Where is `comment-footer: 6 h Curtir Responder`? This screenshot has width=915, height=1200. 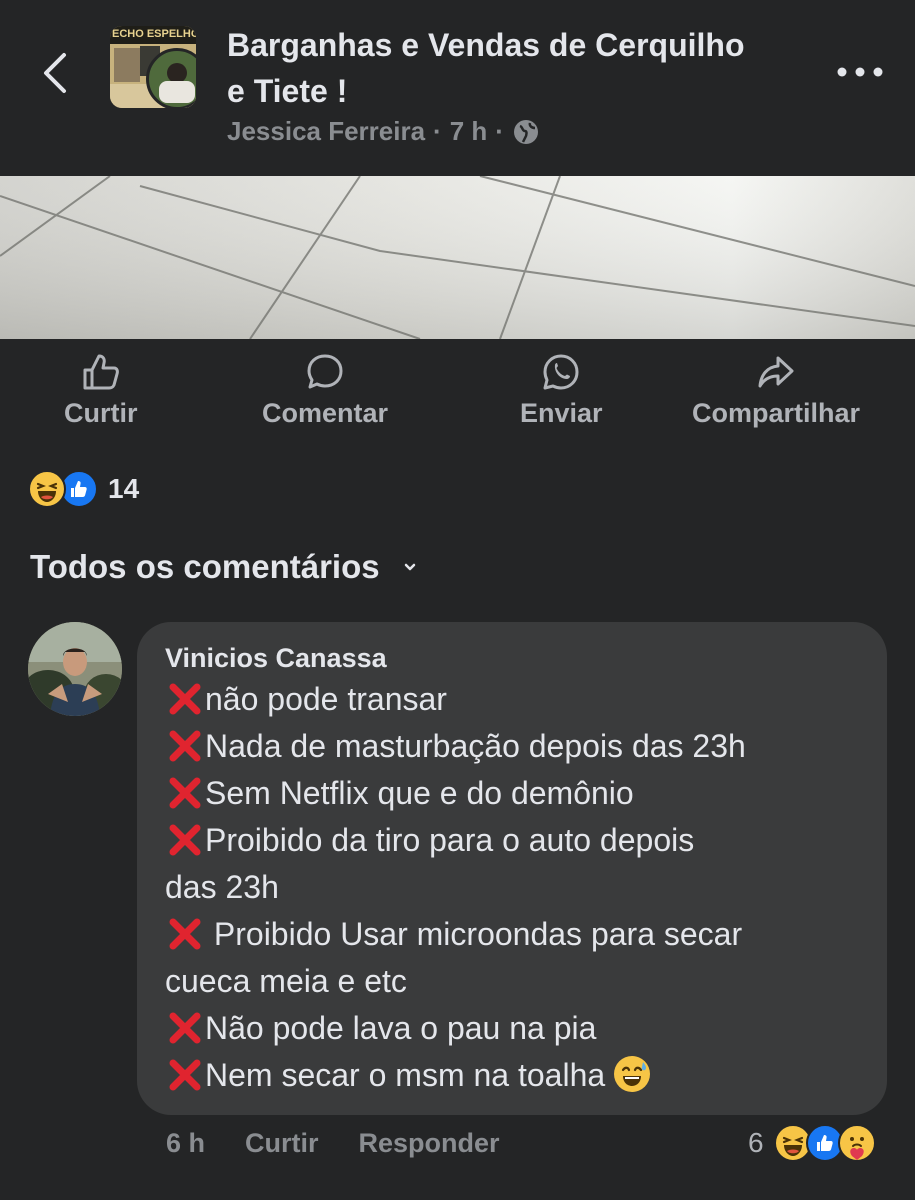
comment-footer: 6 h Curtir Responder is located at coordinates (333, 1143).